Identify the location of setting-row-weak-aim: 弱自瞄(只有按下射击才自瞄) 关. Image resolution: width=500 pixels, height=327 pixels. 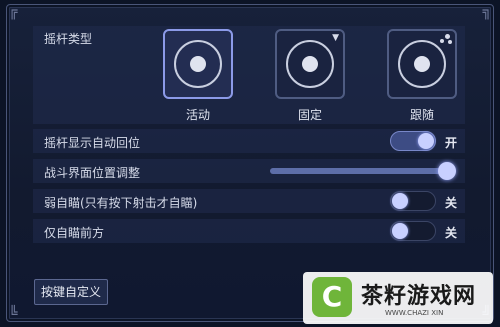
(249, 201).